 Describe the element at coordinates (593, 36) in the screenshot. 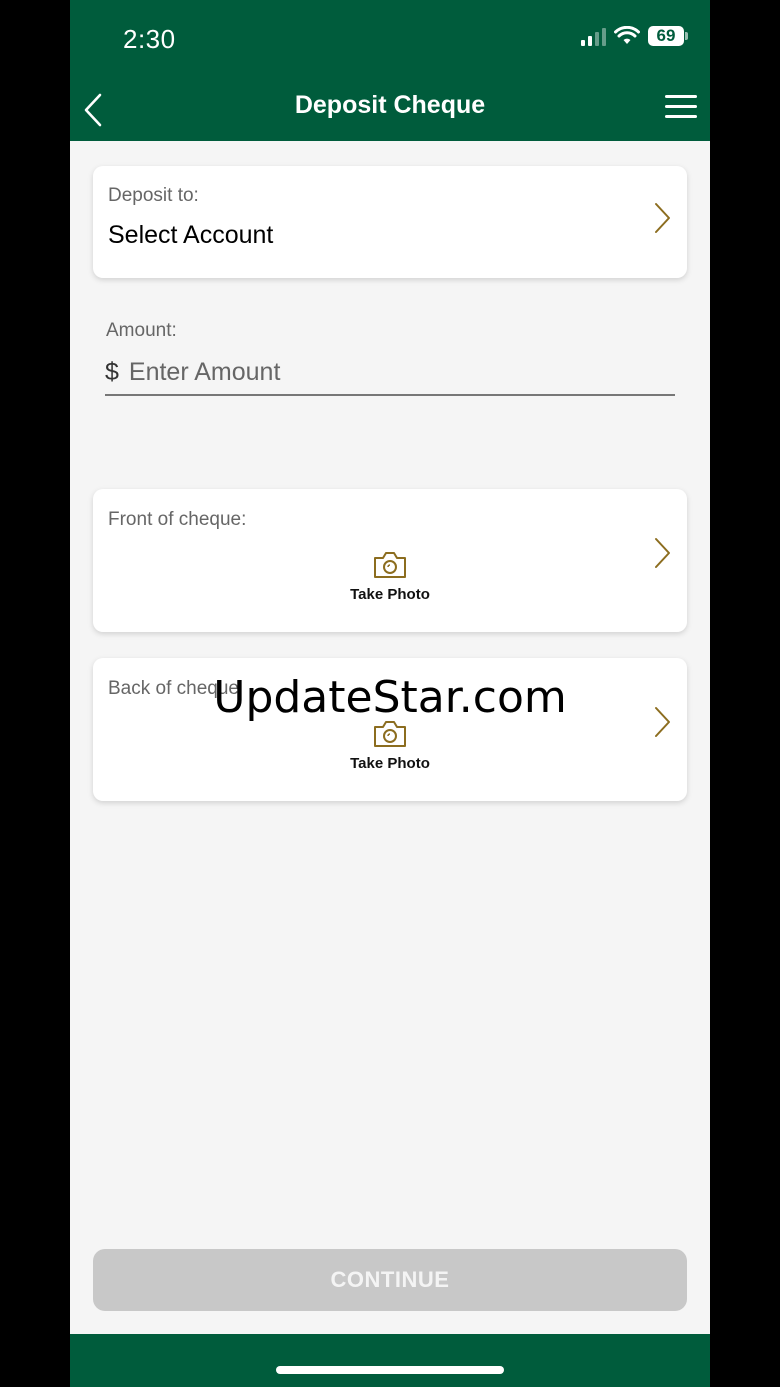

I see `signal-icon` at that location.